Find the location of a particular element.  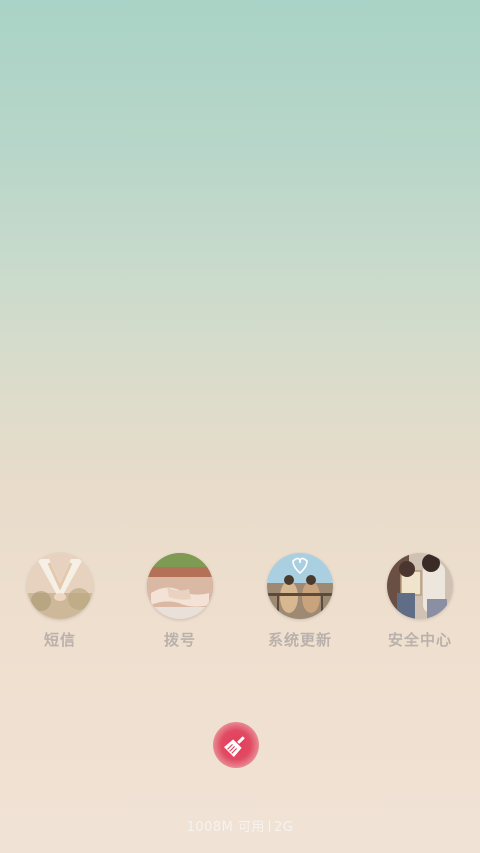

app-security-center: 安全中心 is located at coordinates (420, 608).